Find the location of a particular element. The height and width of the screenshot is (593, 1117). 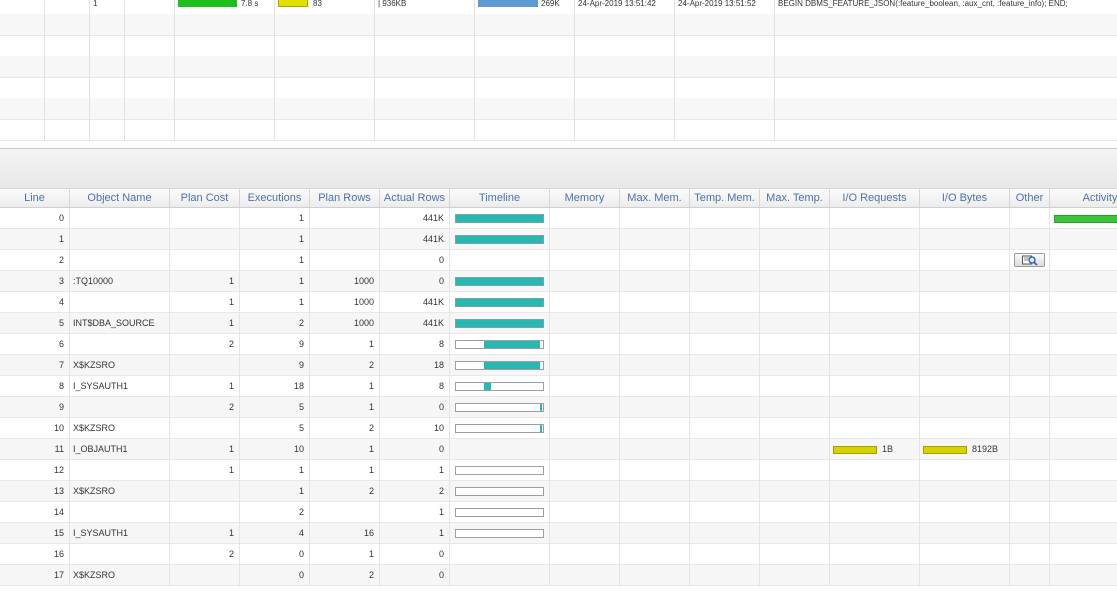

column-header-timeline: Timeline is located at coordinates (500, 198).